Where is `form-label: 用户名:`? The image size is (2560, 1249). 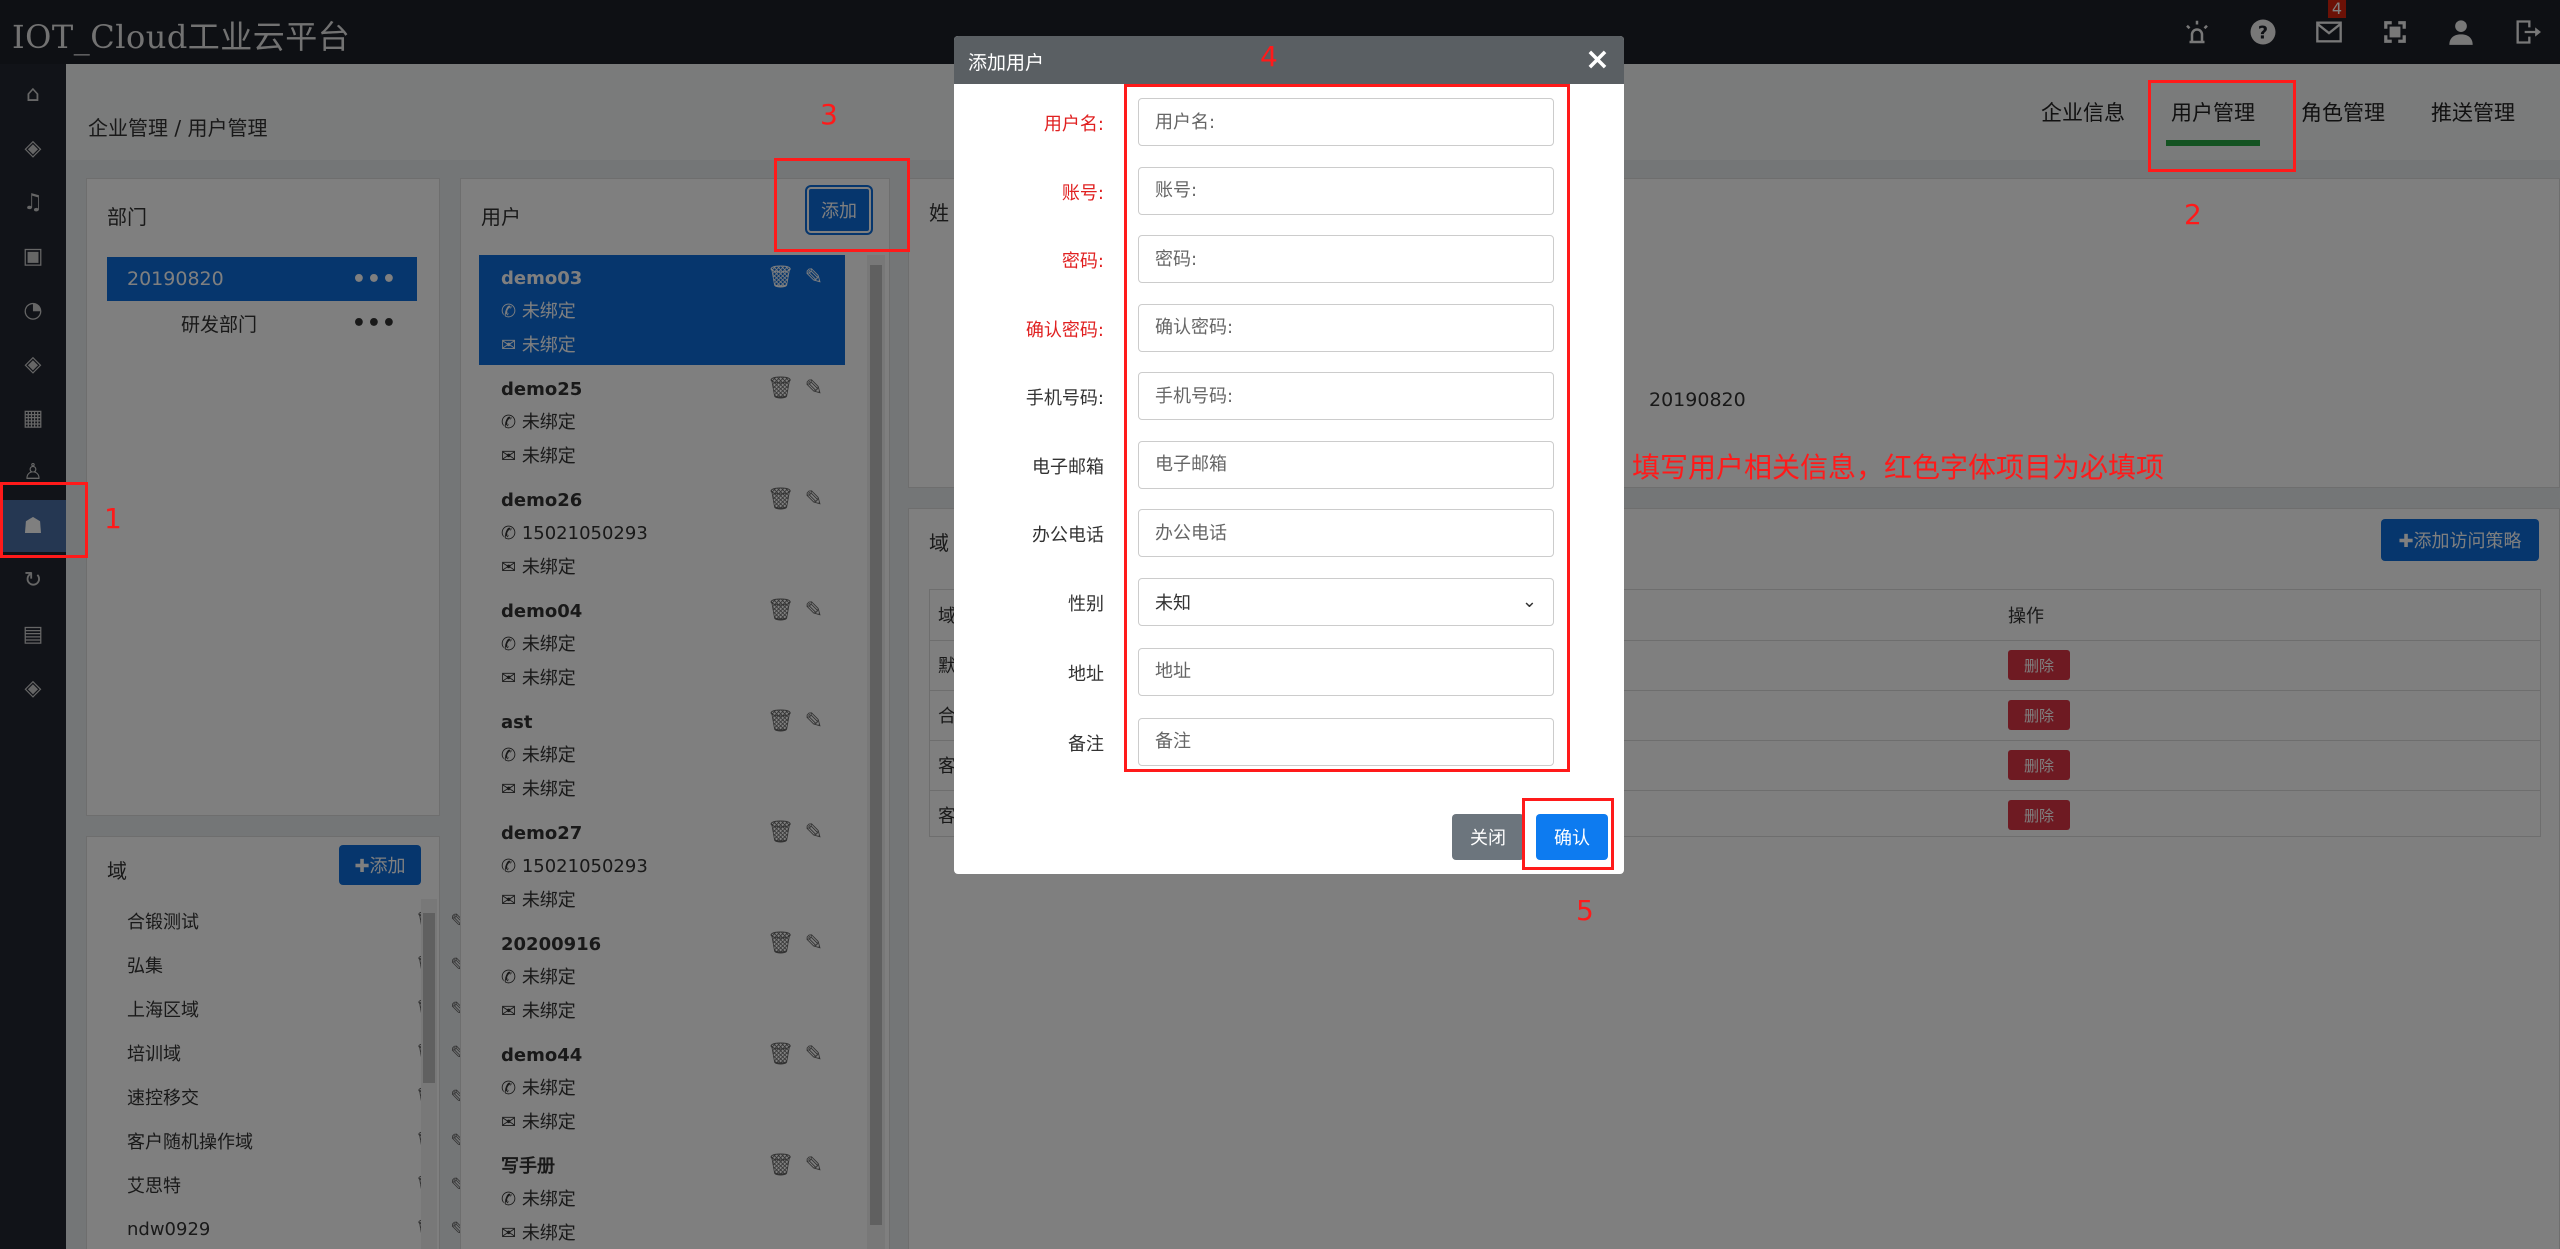 form-label: 用户名: is located at coordinates (1073, 124).